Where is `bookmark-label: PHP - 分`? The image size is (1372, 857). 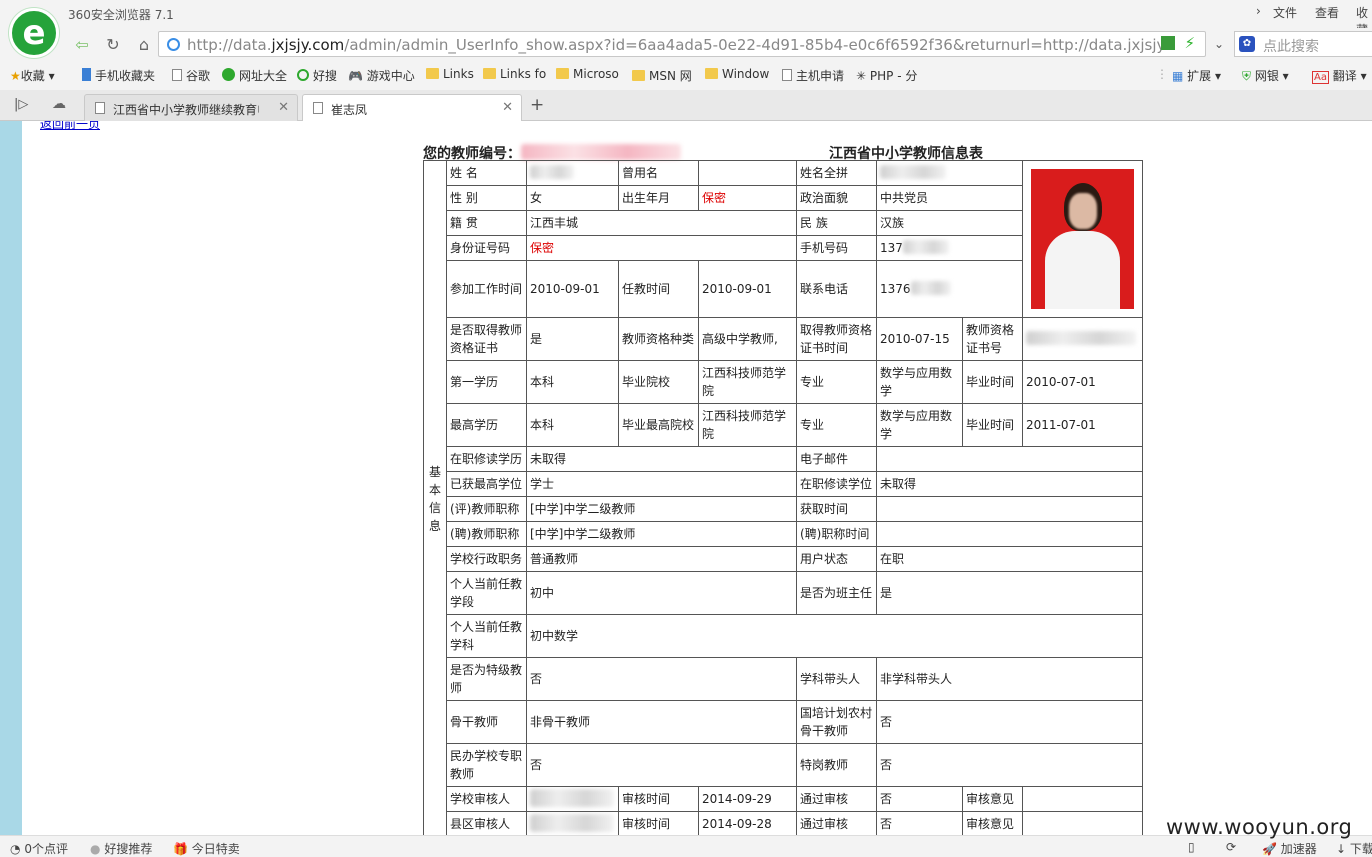
bookmark-label: PHP - 分 is located at coordinates (893, 76).